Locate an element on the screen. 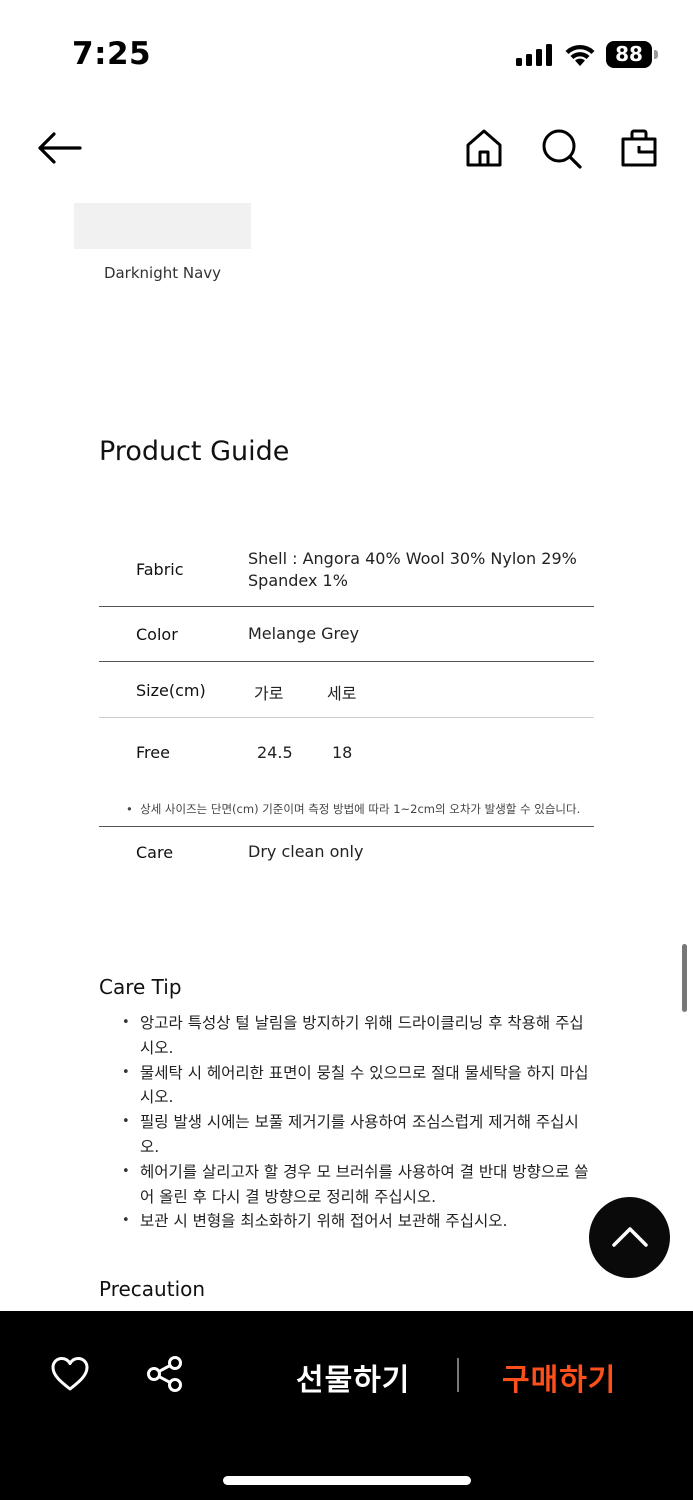  battery-level: 88 is located at coordinates (629, 54).